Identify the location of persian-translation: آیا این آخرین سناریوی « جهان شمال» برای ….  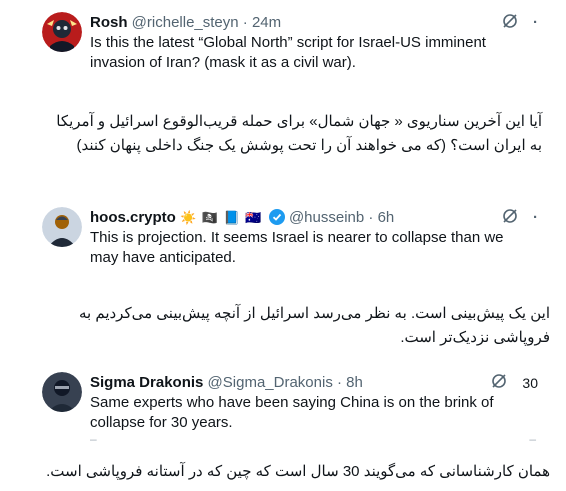
(299, 133).